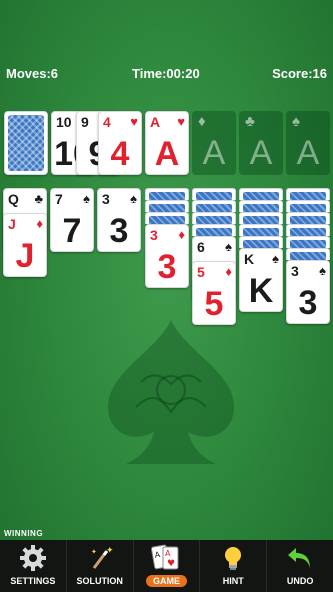 Image resolution: width=333 pixels, height=592 pixels. I want to click on svg-text: A, so click(168, 553).